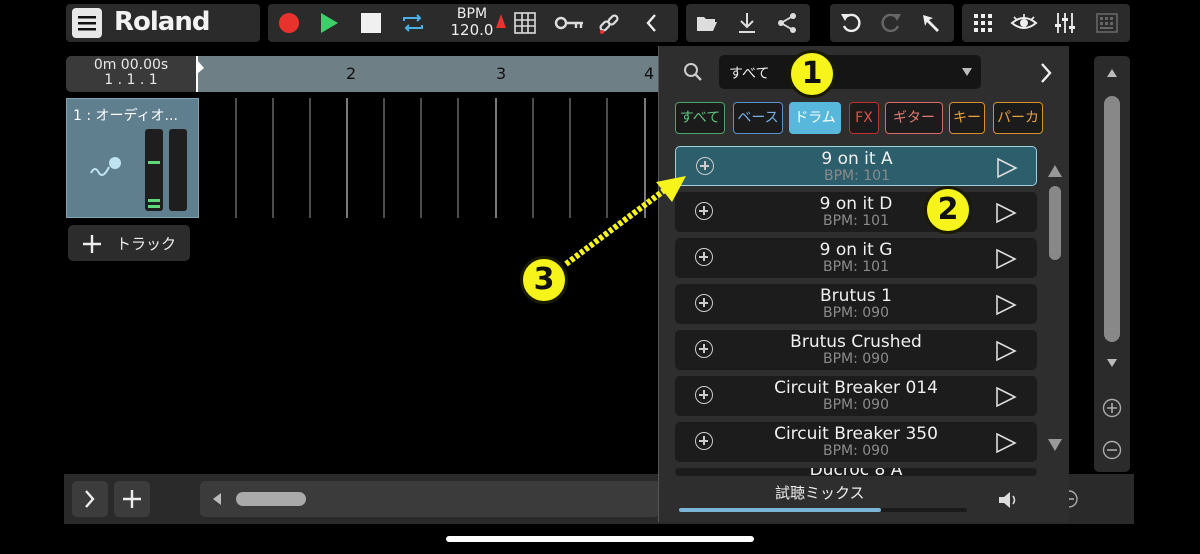  I want to click on expand-button, so click(90, 499).